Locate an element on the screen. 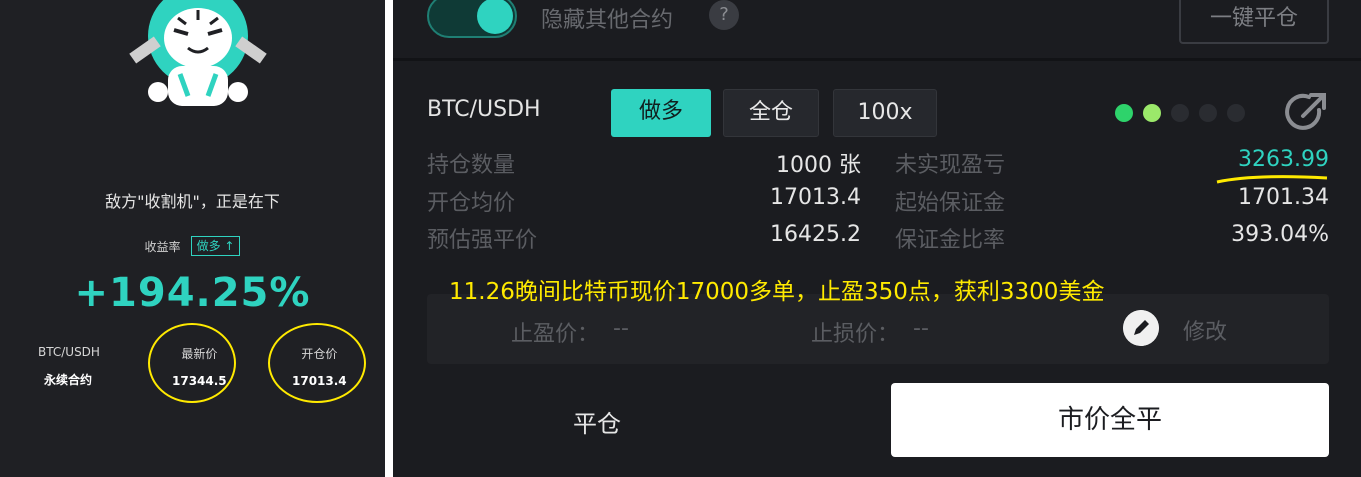  stop-loss-value: -- is located at coordinates (921, 328).